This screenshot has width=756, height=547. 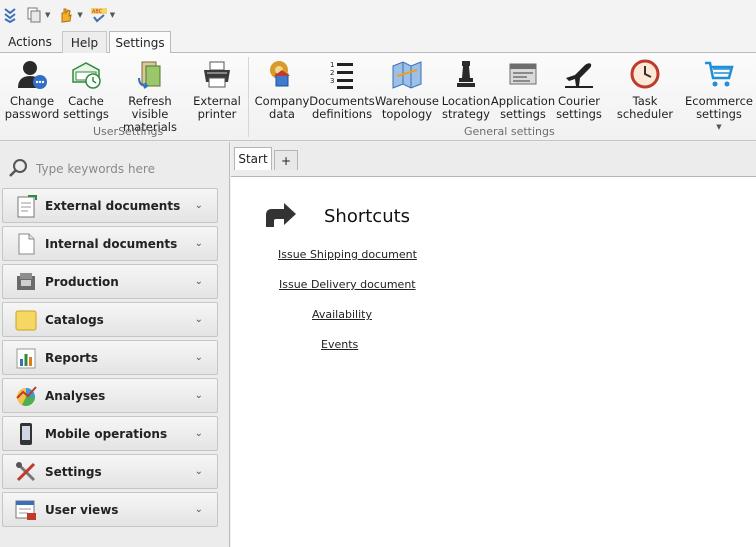 I want to click on analyses-icon, so click(x=26, y=396).